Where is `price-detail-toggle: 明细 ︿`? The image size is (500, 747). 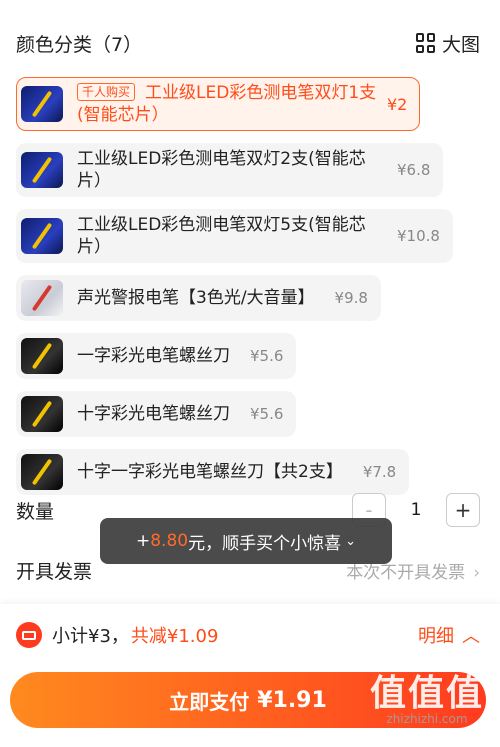 price-detail-toggle: 明细 ︿ is located at coordinates (449, 635).